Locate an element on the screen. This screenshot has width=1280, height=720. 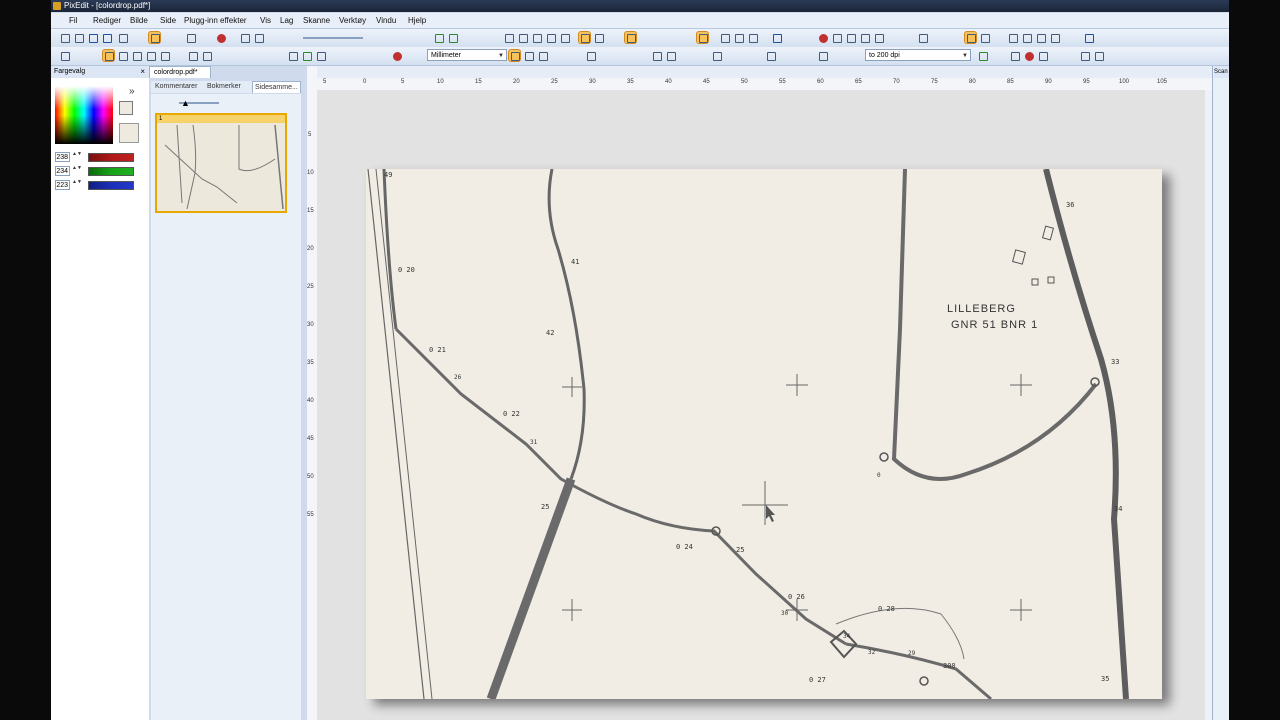
mirror-icon is located at coordinates (564, 37).